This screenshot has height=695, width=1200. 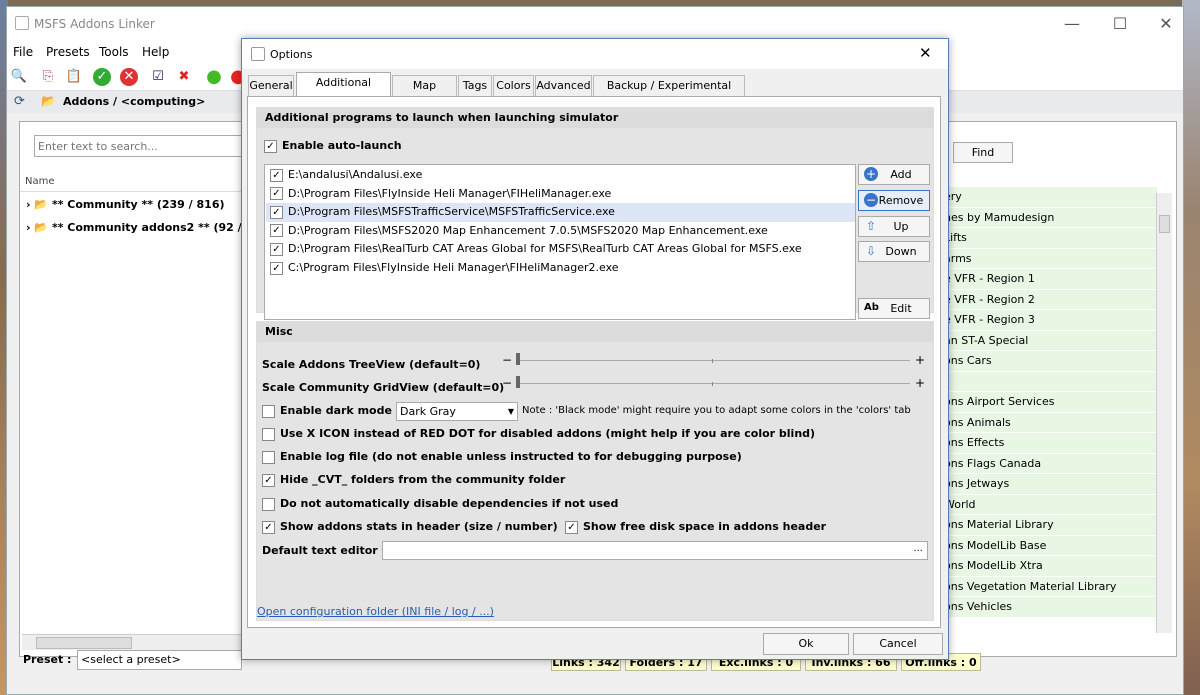 What do you see at coordinates (129, 77) in the screenshot?
I see `disable-all-icon: ✕` at bounding box center [129, 77].